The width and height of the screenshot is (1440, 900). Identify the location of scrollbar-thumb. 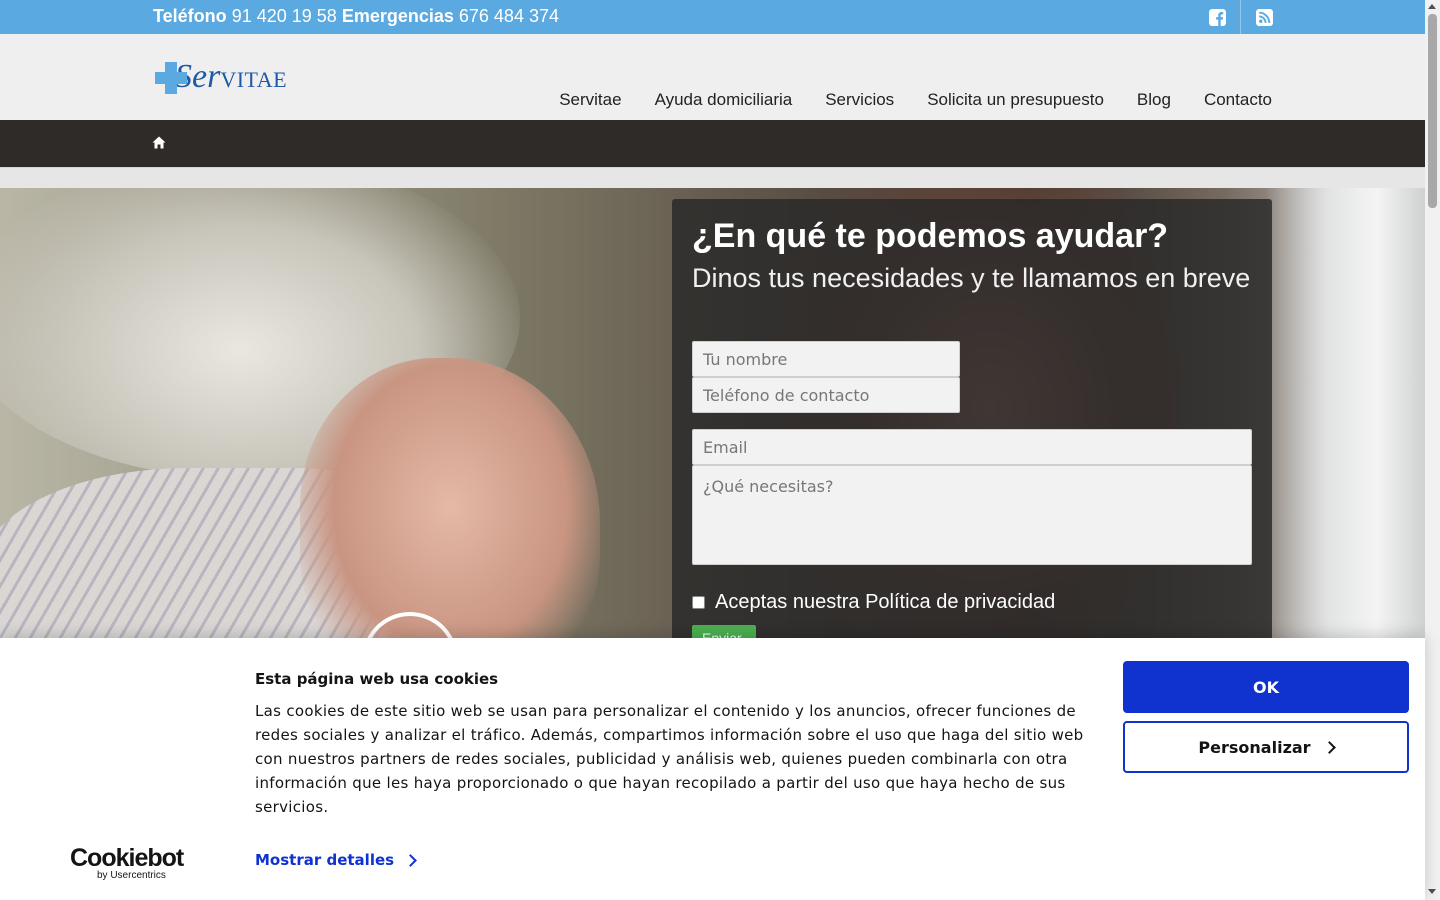
(1432, 111).